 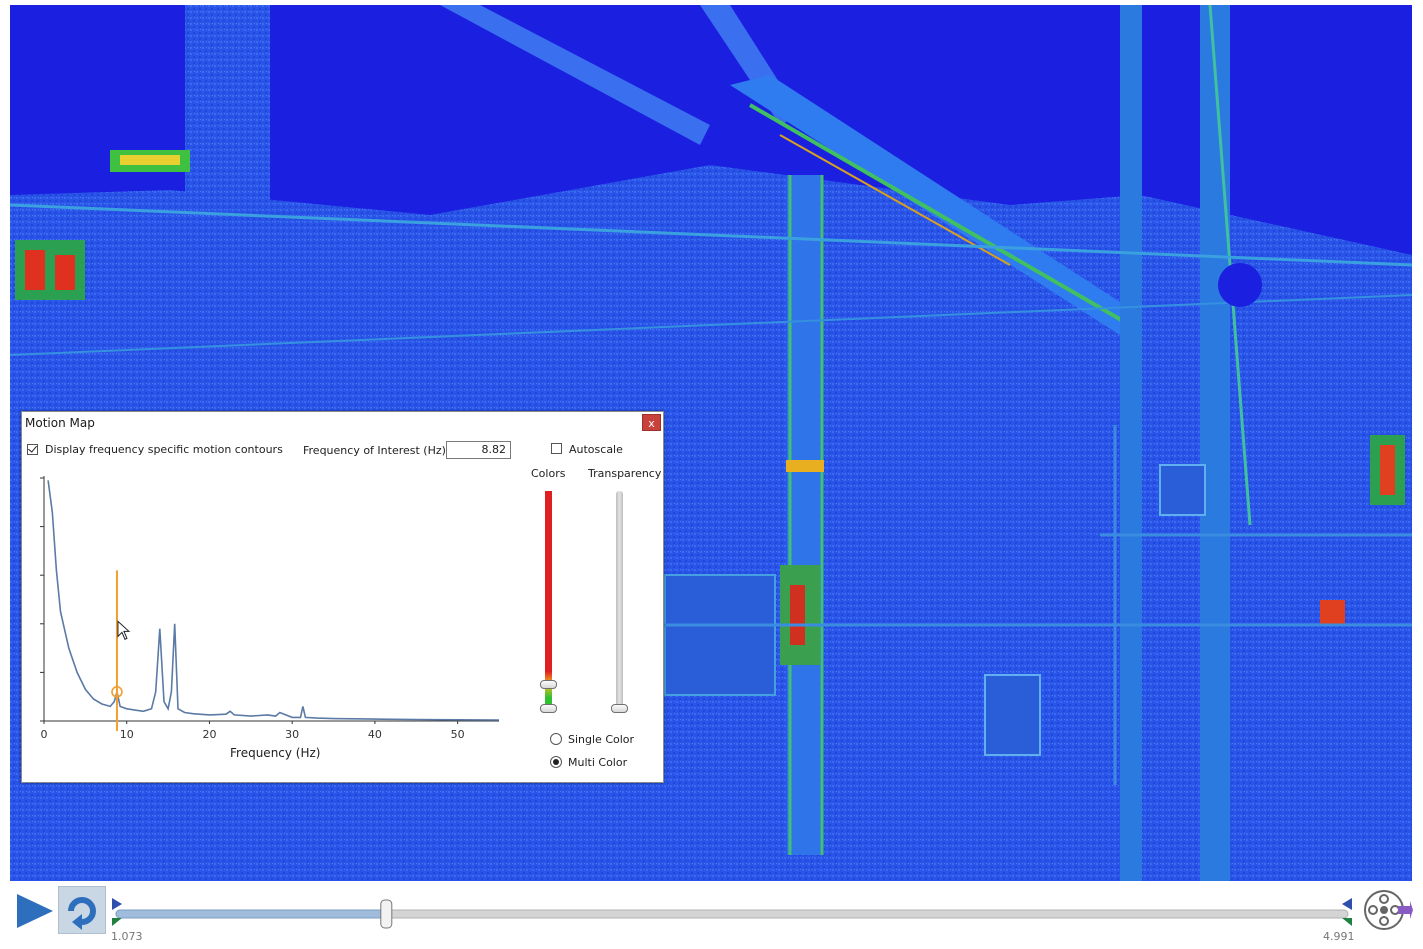 I want to click on colors-slider-track, so click(x=548, y=601).